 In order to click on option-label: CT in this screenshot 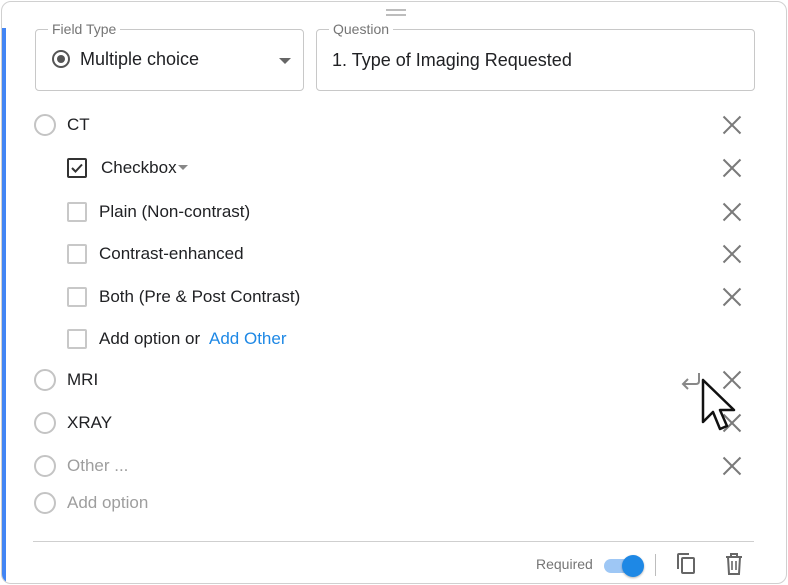, I will do `click(78, 125)`.